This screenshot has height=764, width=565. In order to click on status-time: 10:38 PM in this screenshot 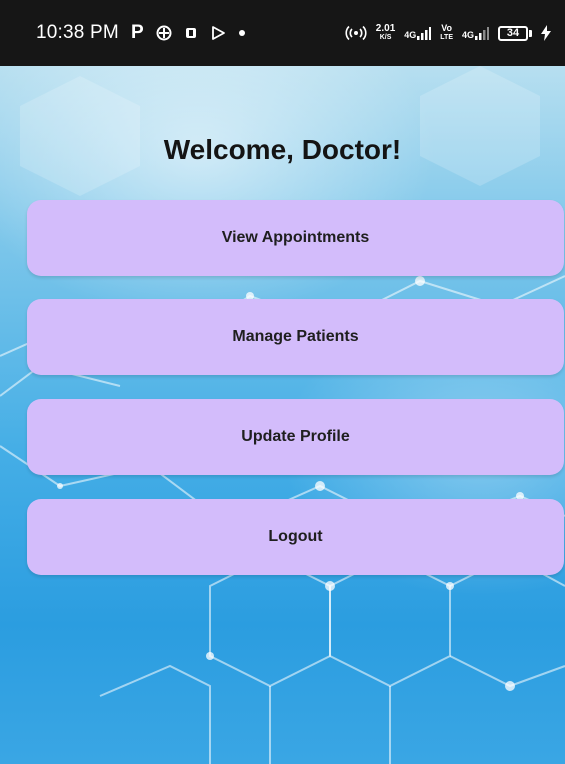, I will do `click(77, 32)`.